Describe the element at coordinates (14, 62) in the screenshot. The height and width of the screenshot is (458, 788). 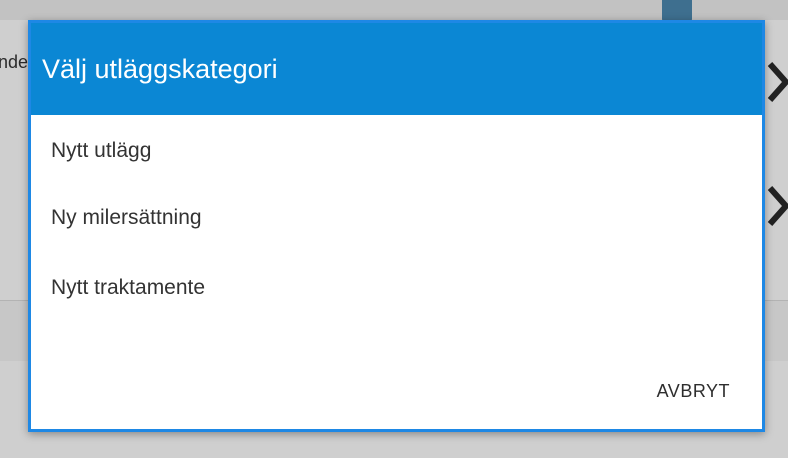
I see `background-text: nde` at that location.